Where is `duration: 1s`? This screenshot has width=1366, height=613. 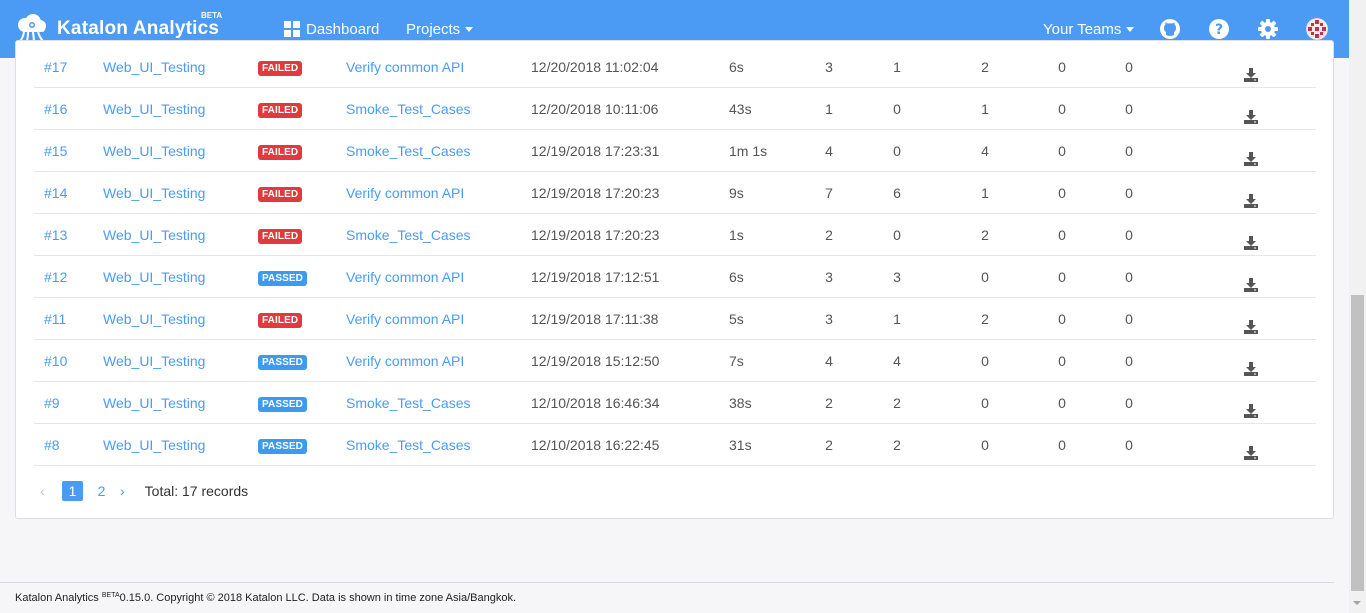
duration: 1s is located at coordinates (736, 235).